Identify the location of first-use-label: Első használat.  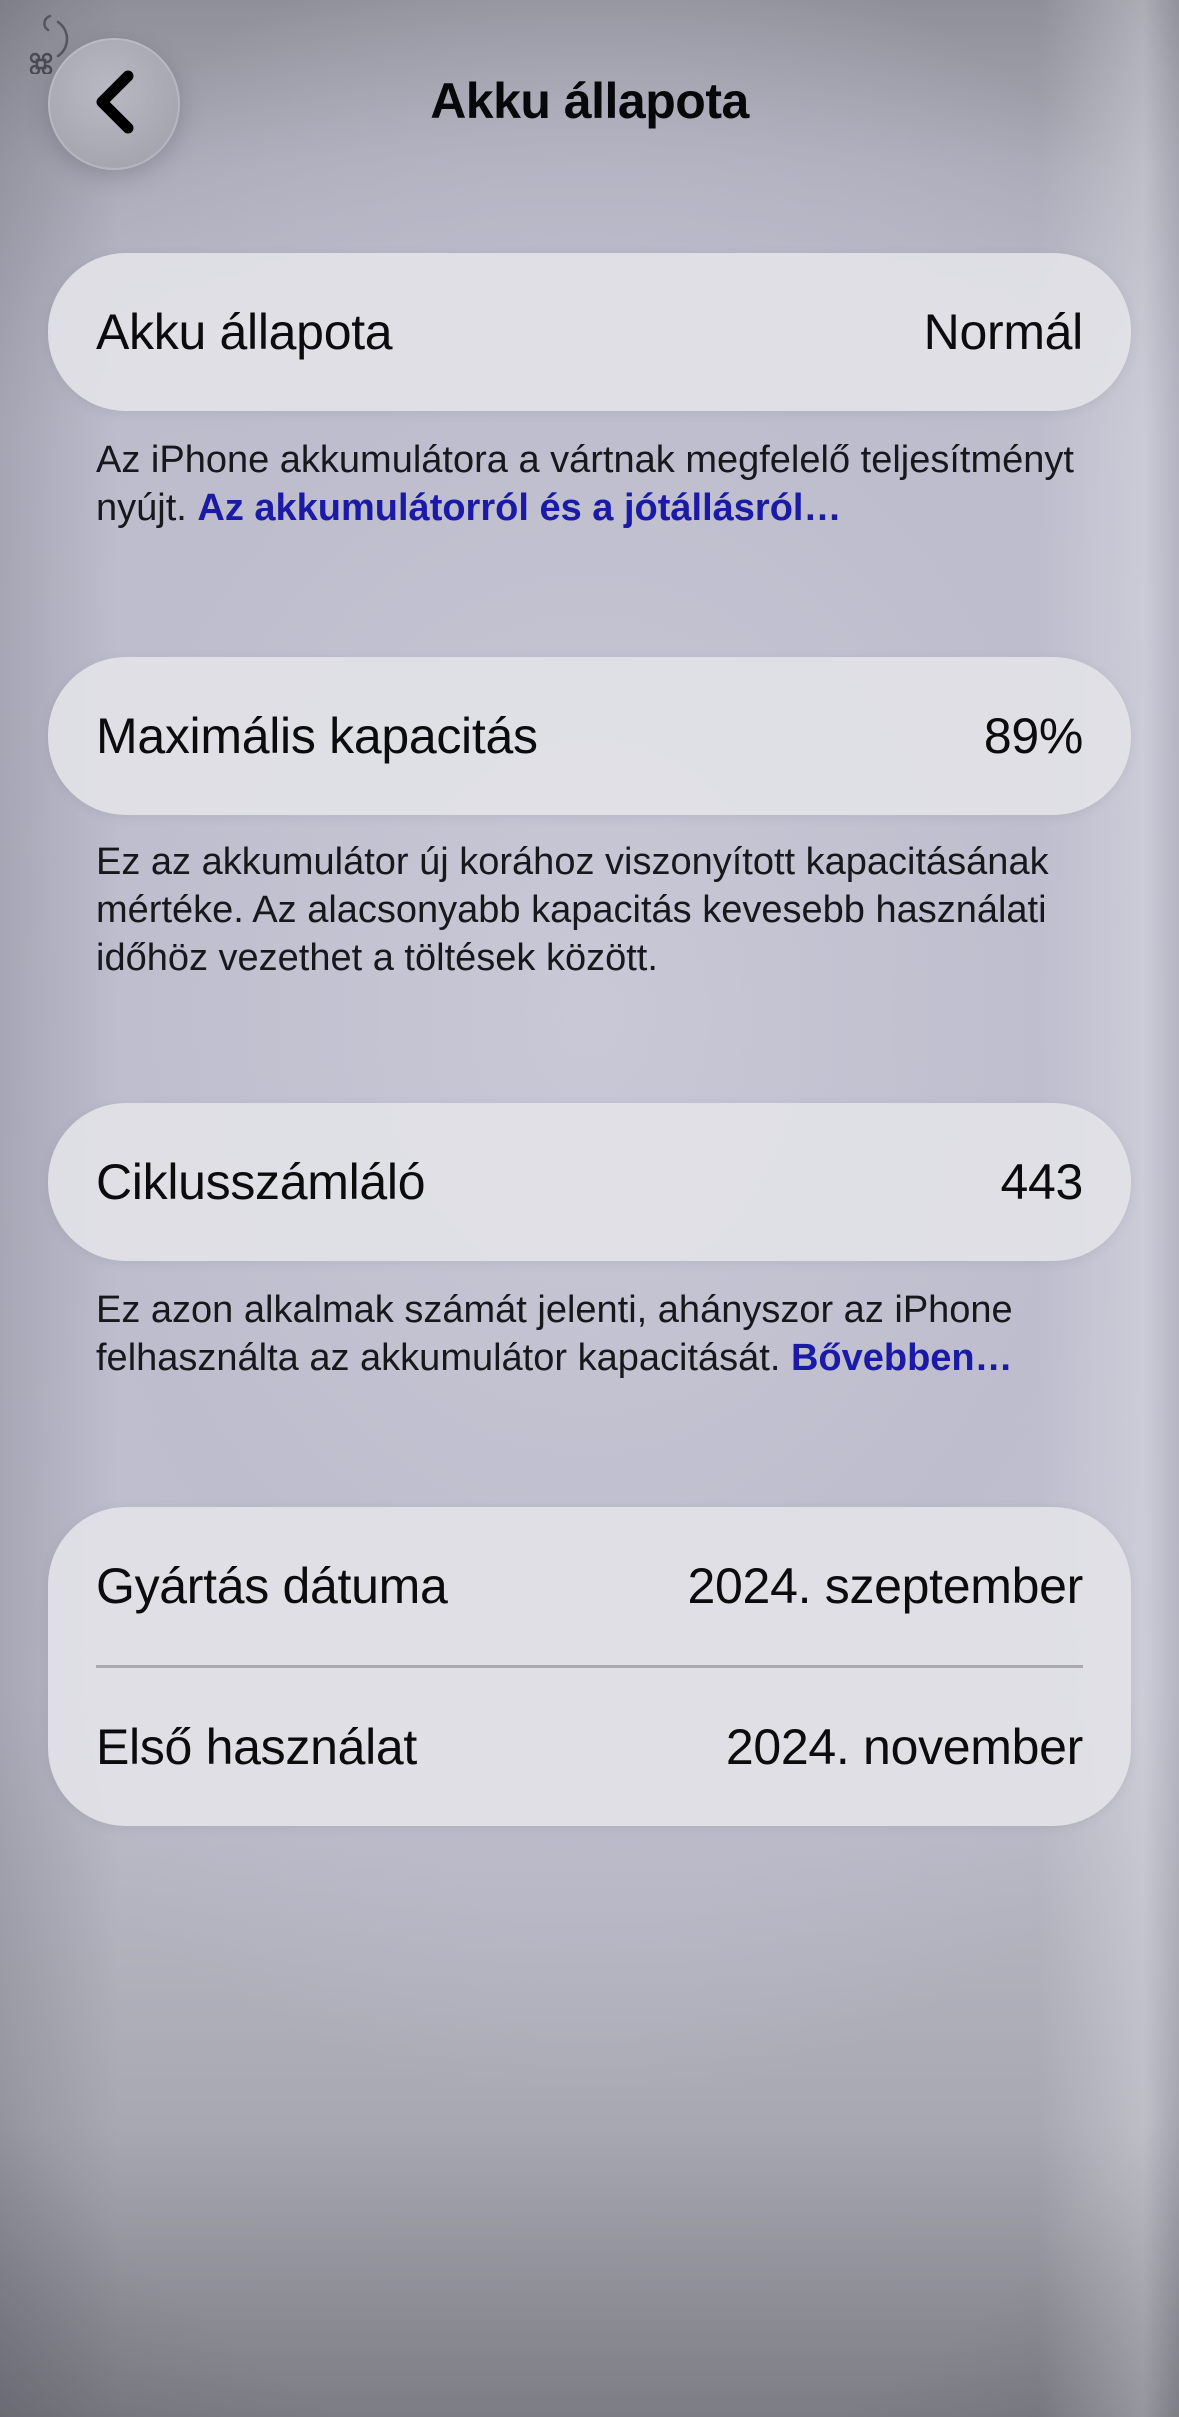
(256, 1747).